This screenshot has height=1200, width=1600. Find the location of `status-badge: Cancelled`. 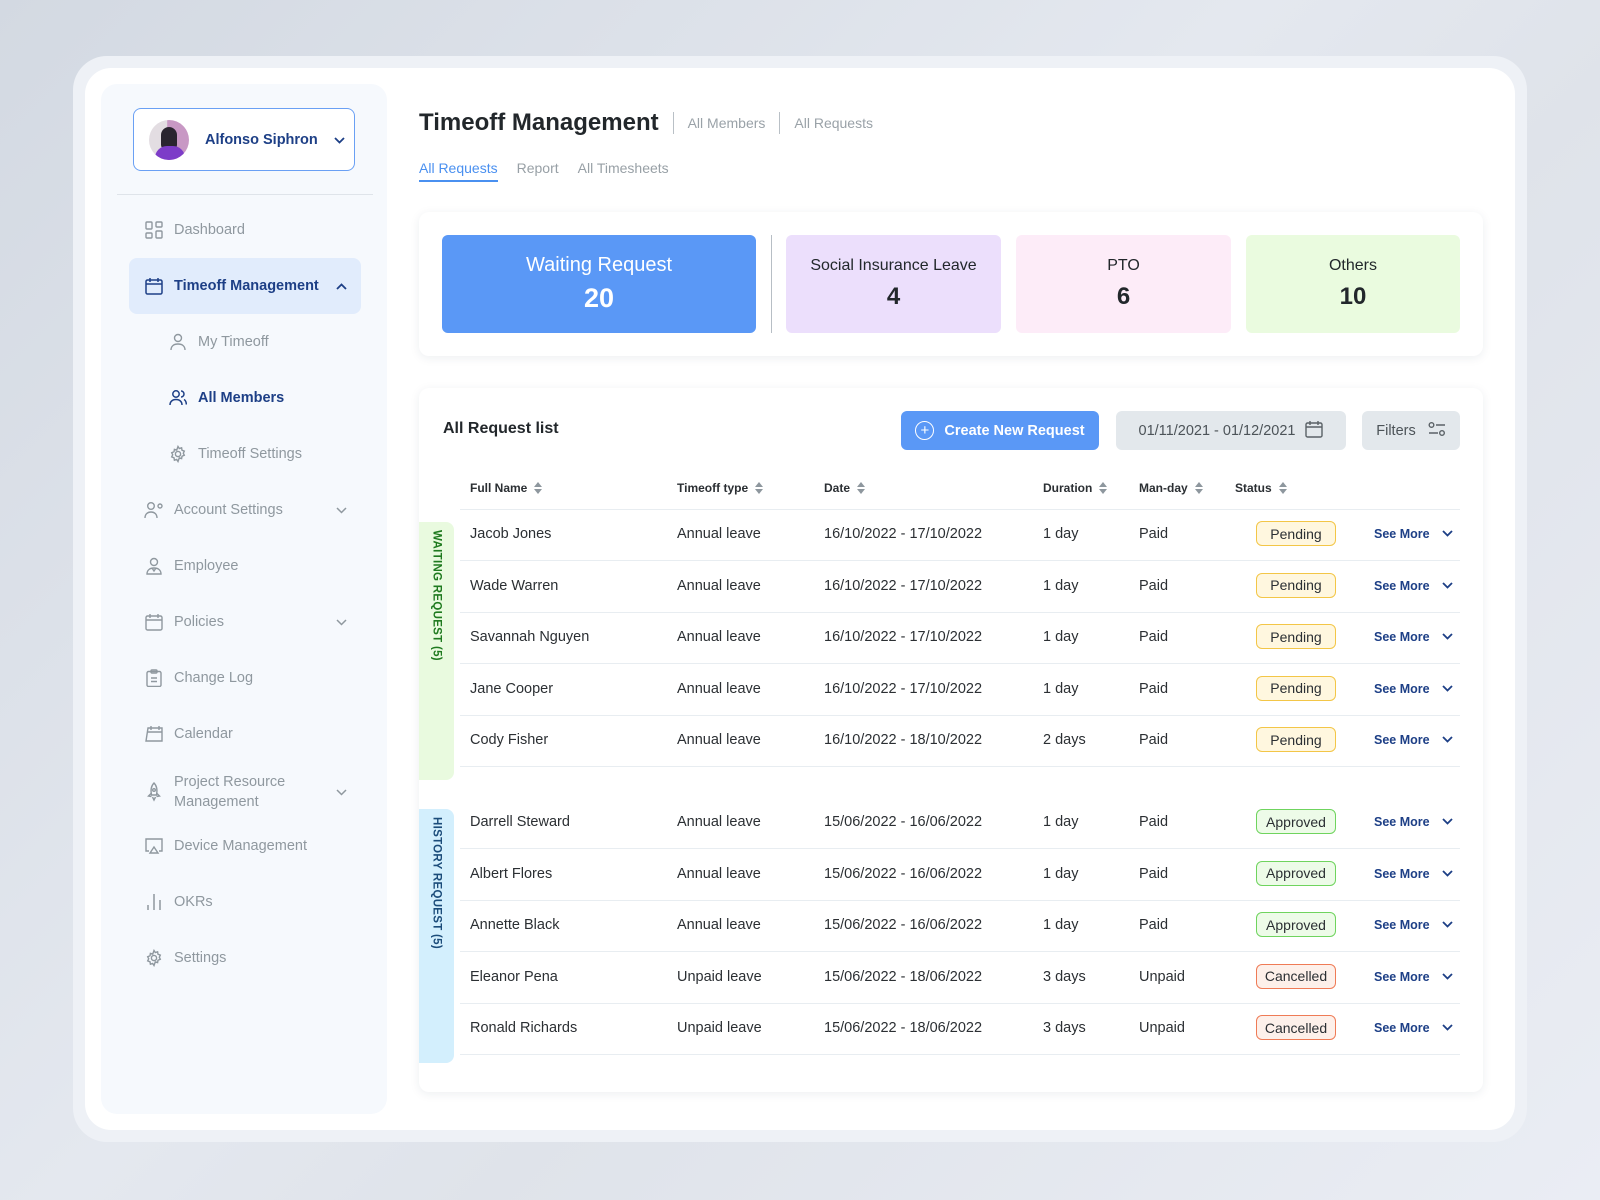

status-badge: Cancelled is located at coordinates (1296, 976).